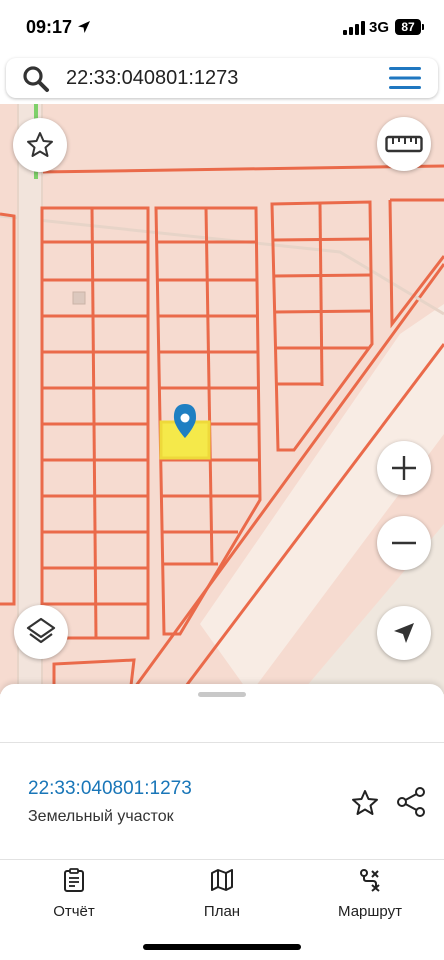  What do you see at coordinates (222, 911) in the screenshot?
I see `tab-plan-label: План` at bounding box center [222, 911].